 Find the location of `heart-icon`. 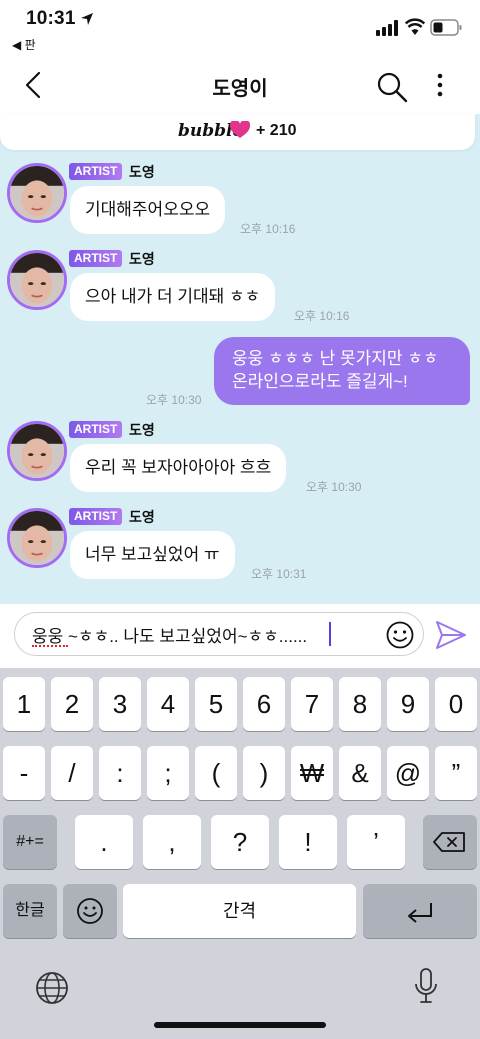

heart-icon is located at coordinates (240, 129).